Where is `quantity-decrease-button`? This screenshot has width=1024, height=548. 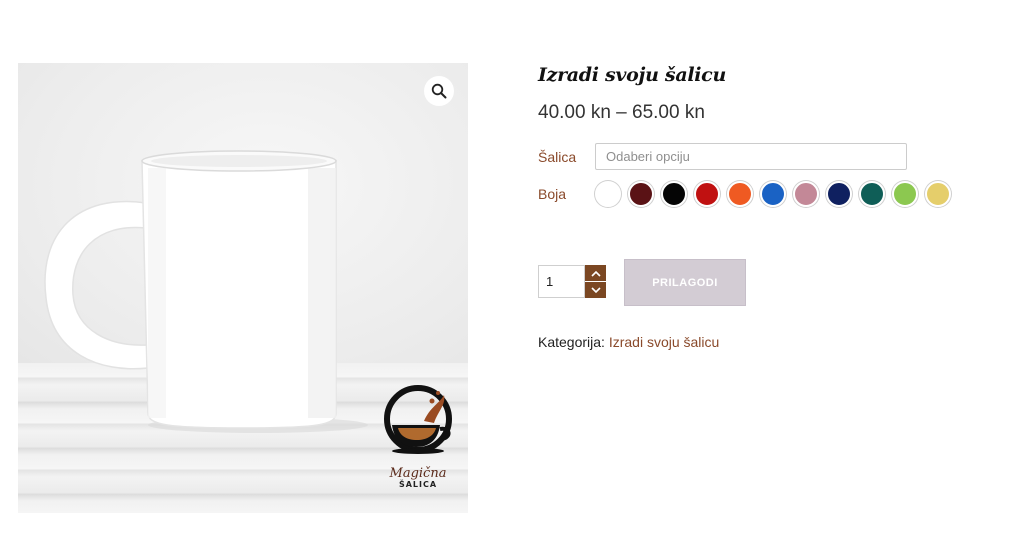
quantity-decrease-button is located at coordinates (595, 290).